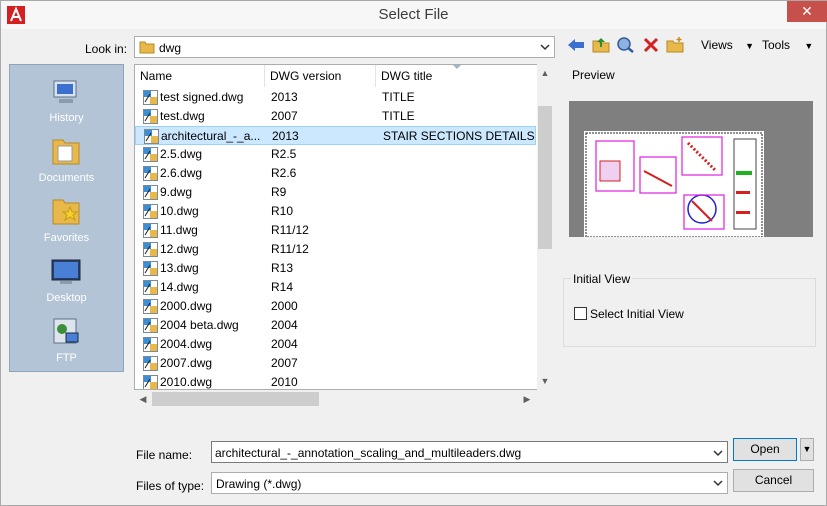 This screenshot has height=506, width=827. Describe the element at coordinates (335, 399) in the screenshot. I see `horizontal-scrollbar: ◀ ▶` at that location.